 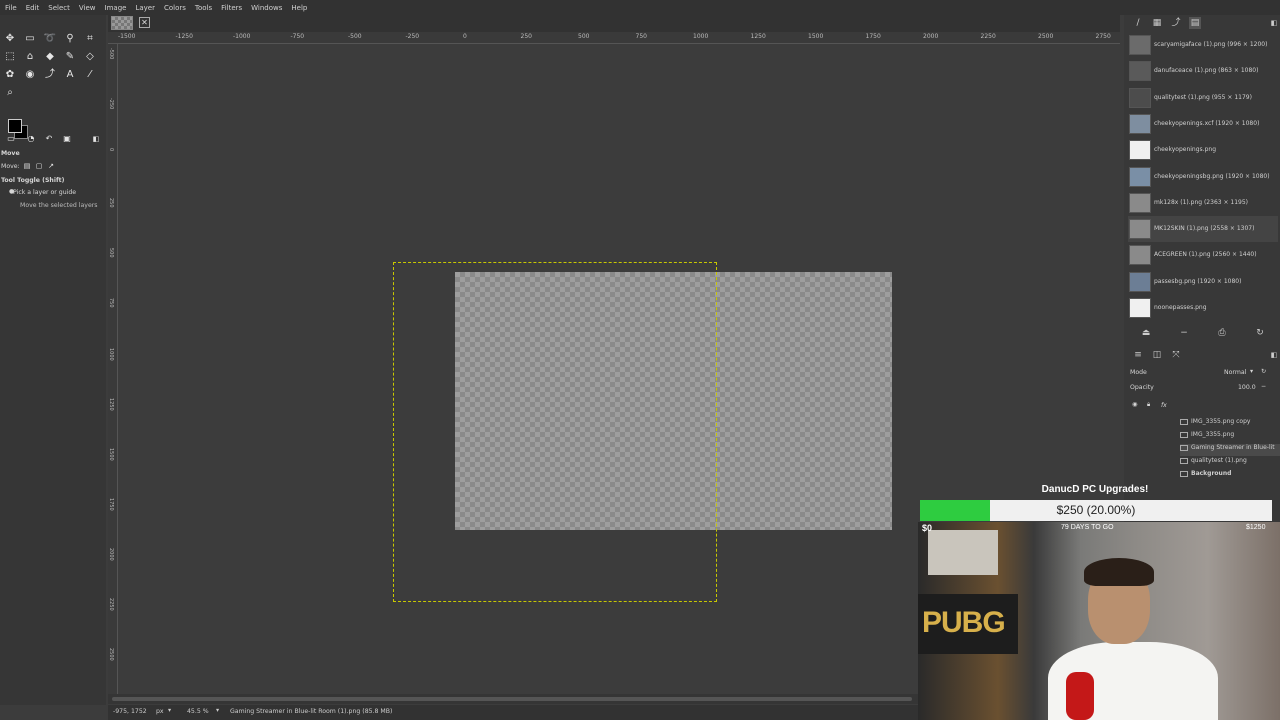 What do you see at coordinates (145, 8) in the screenshot?
I see `menu-layer: Layer` at bounding box center [145, 8].